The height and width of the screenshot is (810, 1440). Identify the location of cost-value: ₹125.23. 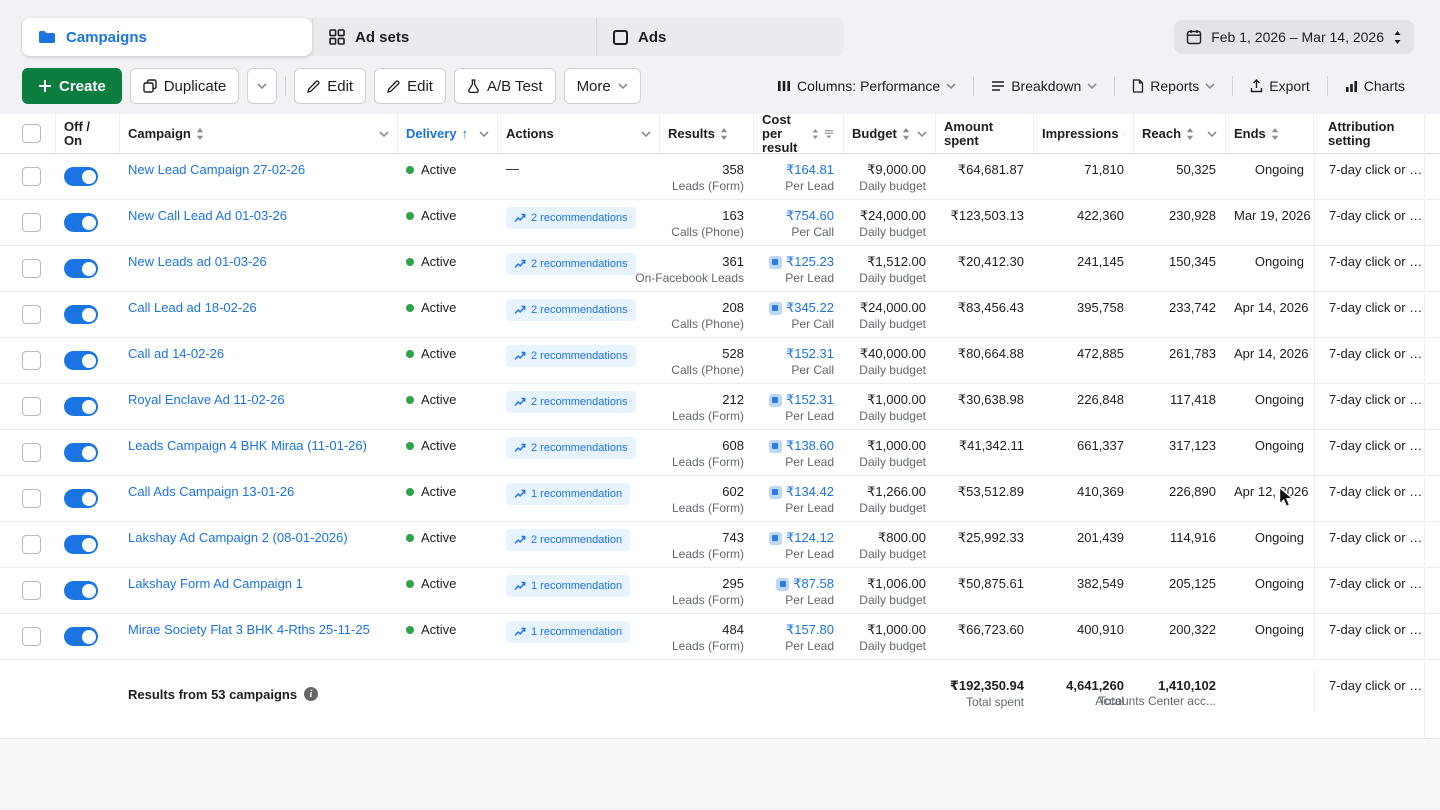
(810, 262).